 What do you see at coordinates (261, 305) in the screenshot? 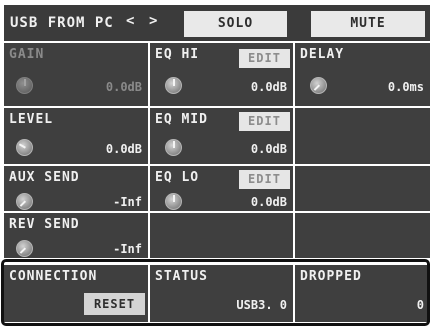
I see `status-value: USB3. 0` at bounding box center [261, 305].